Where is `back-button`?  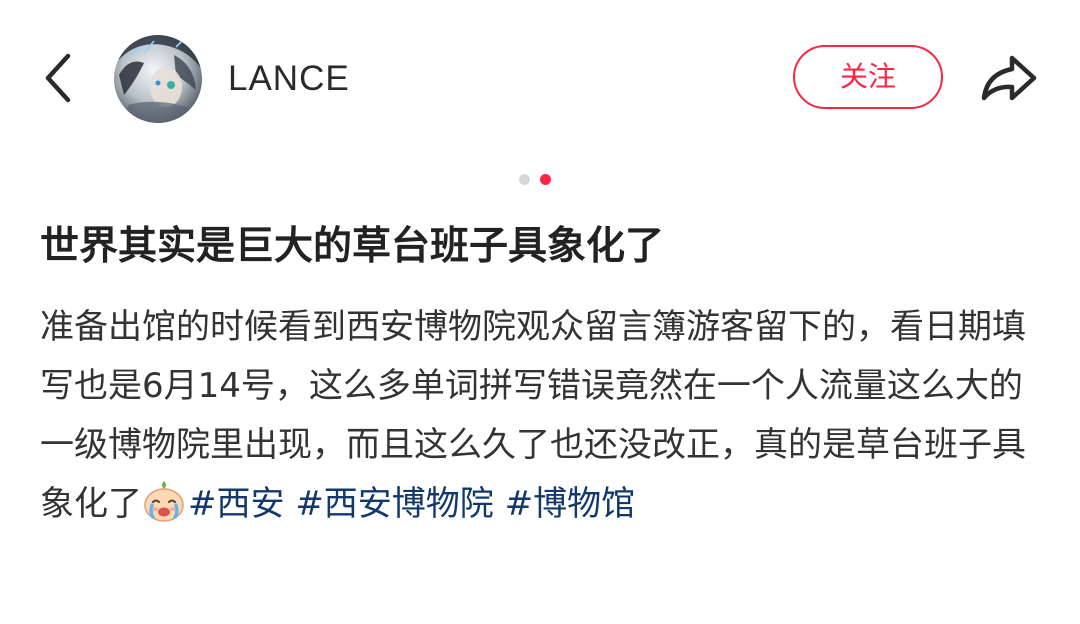 back-button is located at coordinates (60, 78).